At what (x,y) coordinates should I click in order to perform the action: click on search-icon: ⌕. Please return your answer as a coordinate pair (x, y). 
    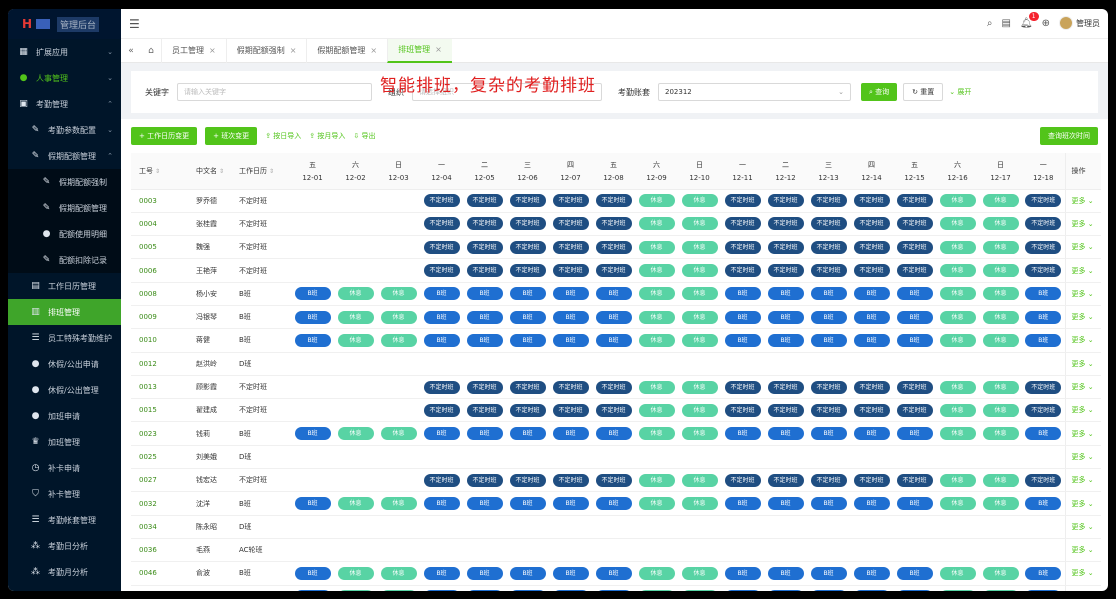
    Looking at the image, I should click on (990, 23).